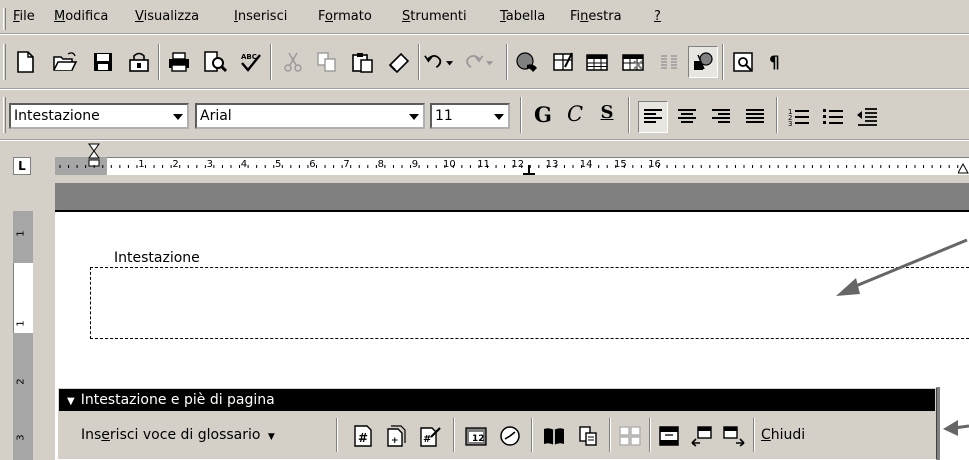 The image size is (969, 460). What do you see at coordinates (4, 19) in the screenshot?
I see `menubar-grip` at bounding box center [4, 19].